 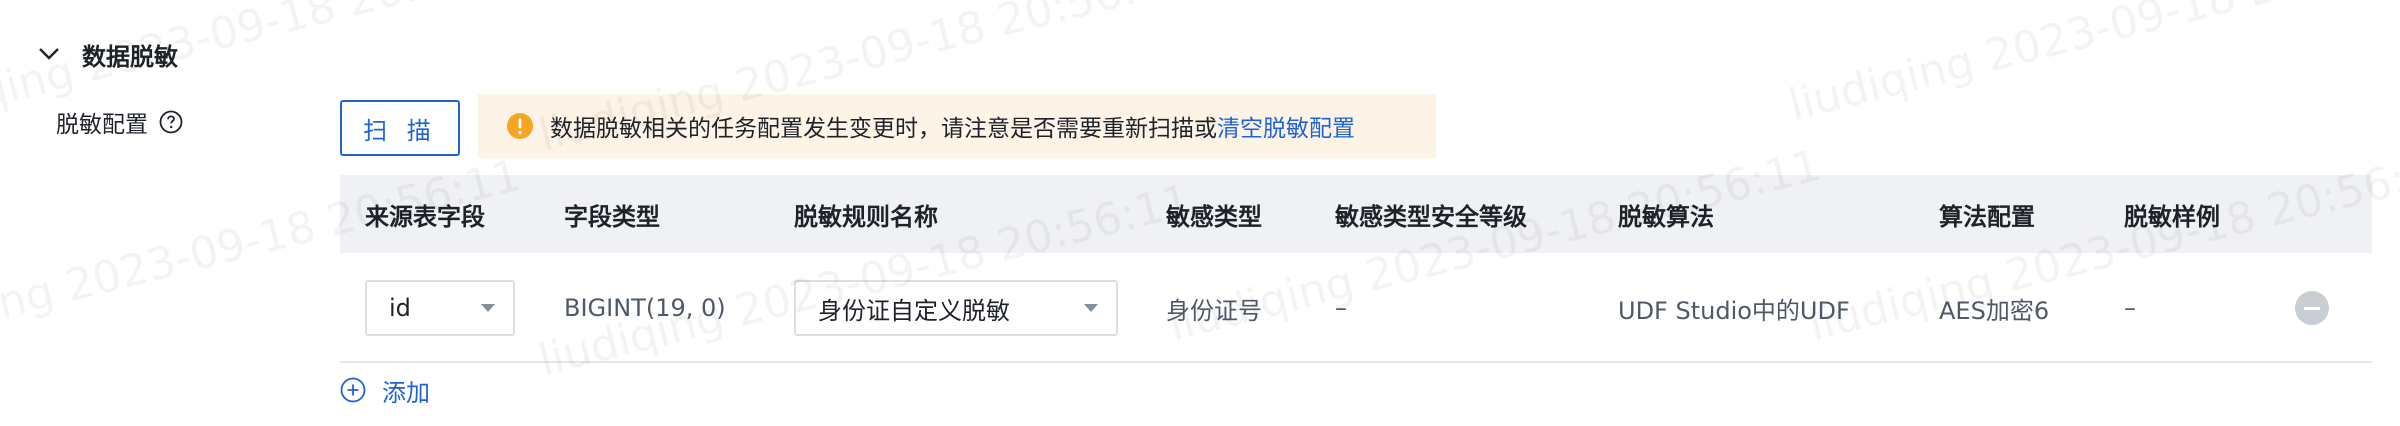 What do you see at coordinates (1666, 216) in the screenshot?
I see `header-algorithm: 脱敏算法` at bounding box center [1666, 216].